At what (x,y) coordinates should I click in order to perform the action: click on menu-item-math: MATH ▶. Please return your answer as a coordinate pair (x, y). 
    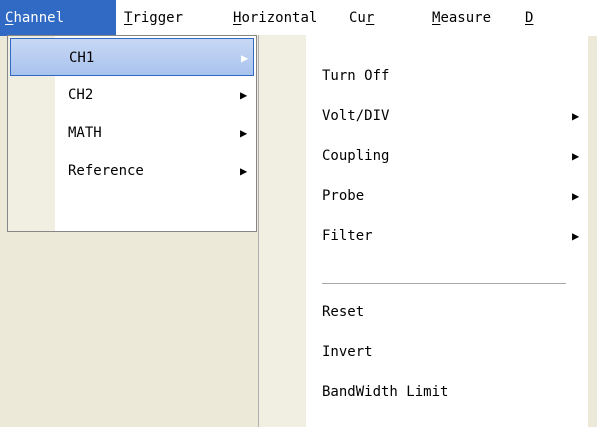
    Looking at the image, I should click on (132, 133).